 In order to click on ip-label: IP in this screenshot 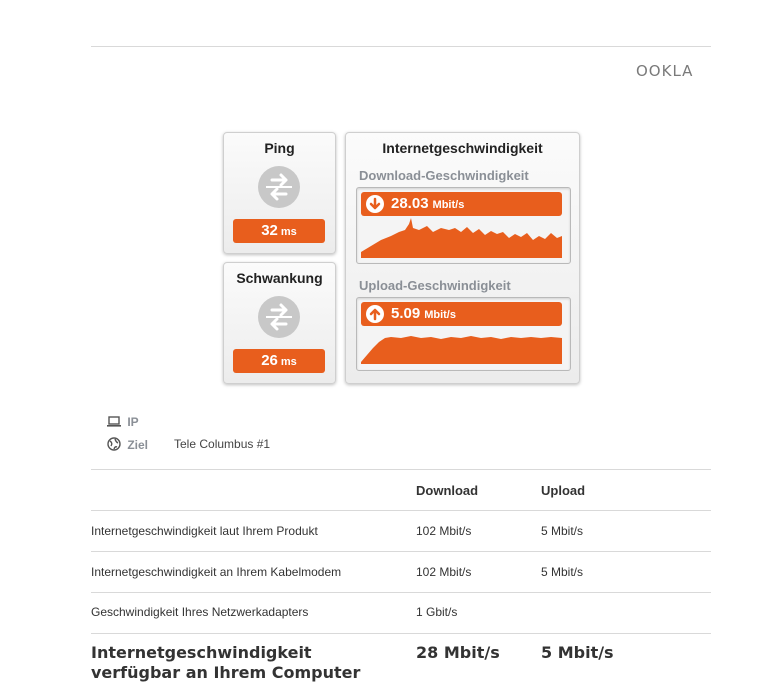, I will do `click(133, 422)`.